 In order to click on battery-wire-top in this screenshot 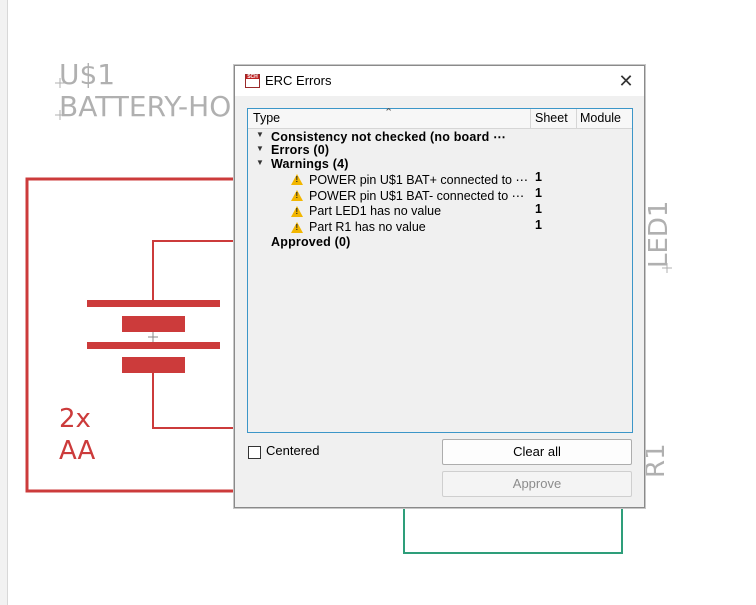, I will do `click(194, 271)`.